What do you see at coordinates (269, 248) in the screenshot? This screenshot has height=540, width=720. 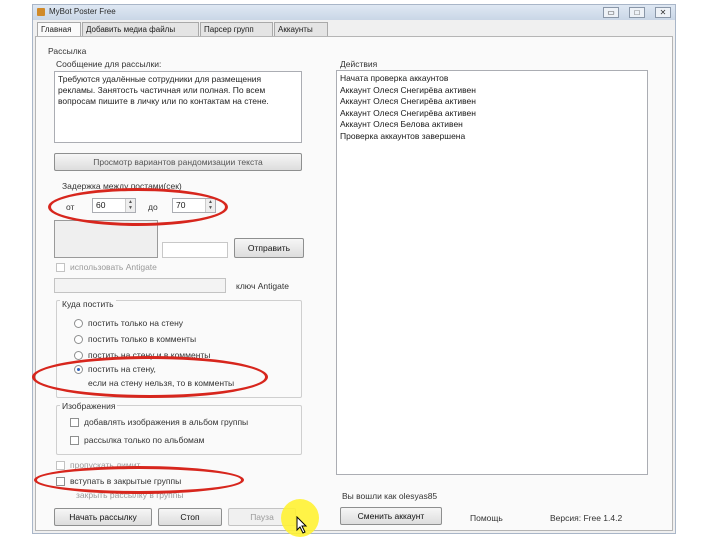 I see `send-captcha-button: Отправить` at bounding box center [269, 248].